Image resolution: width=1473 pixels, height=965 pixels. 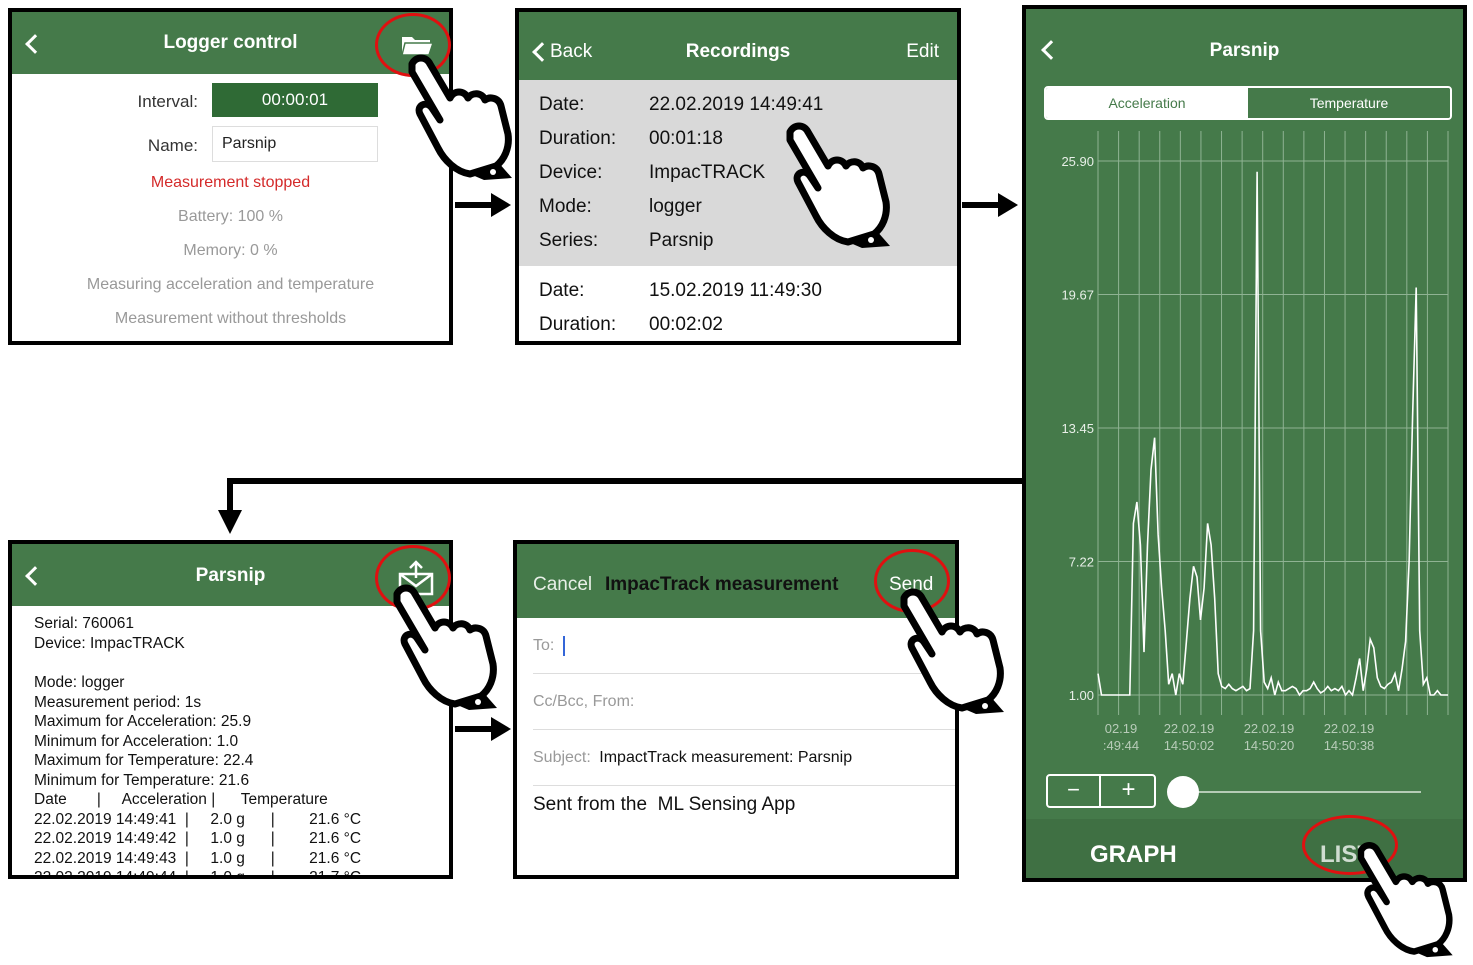 What do you see at coordinates (681, 240) in the screenshot?
I see `series-value: Parsnip` at bounding box center [681, 240].